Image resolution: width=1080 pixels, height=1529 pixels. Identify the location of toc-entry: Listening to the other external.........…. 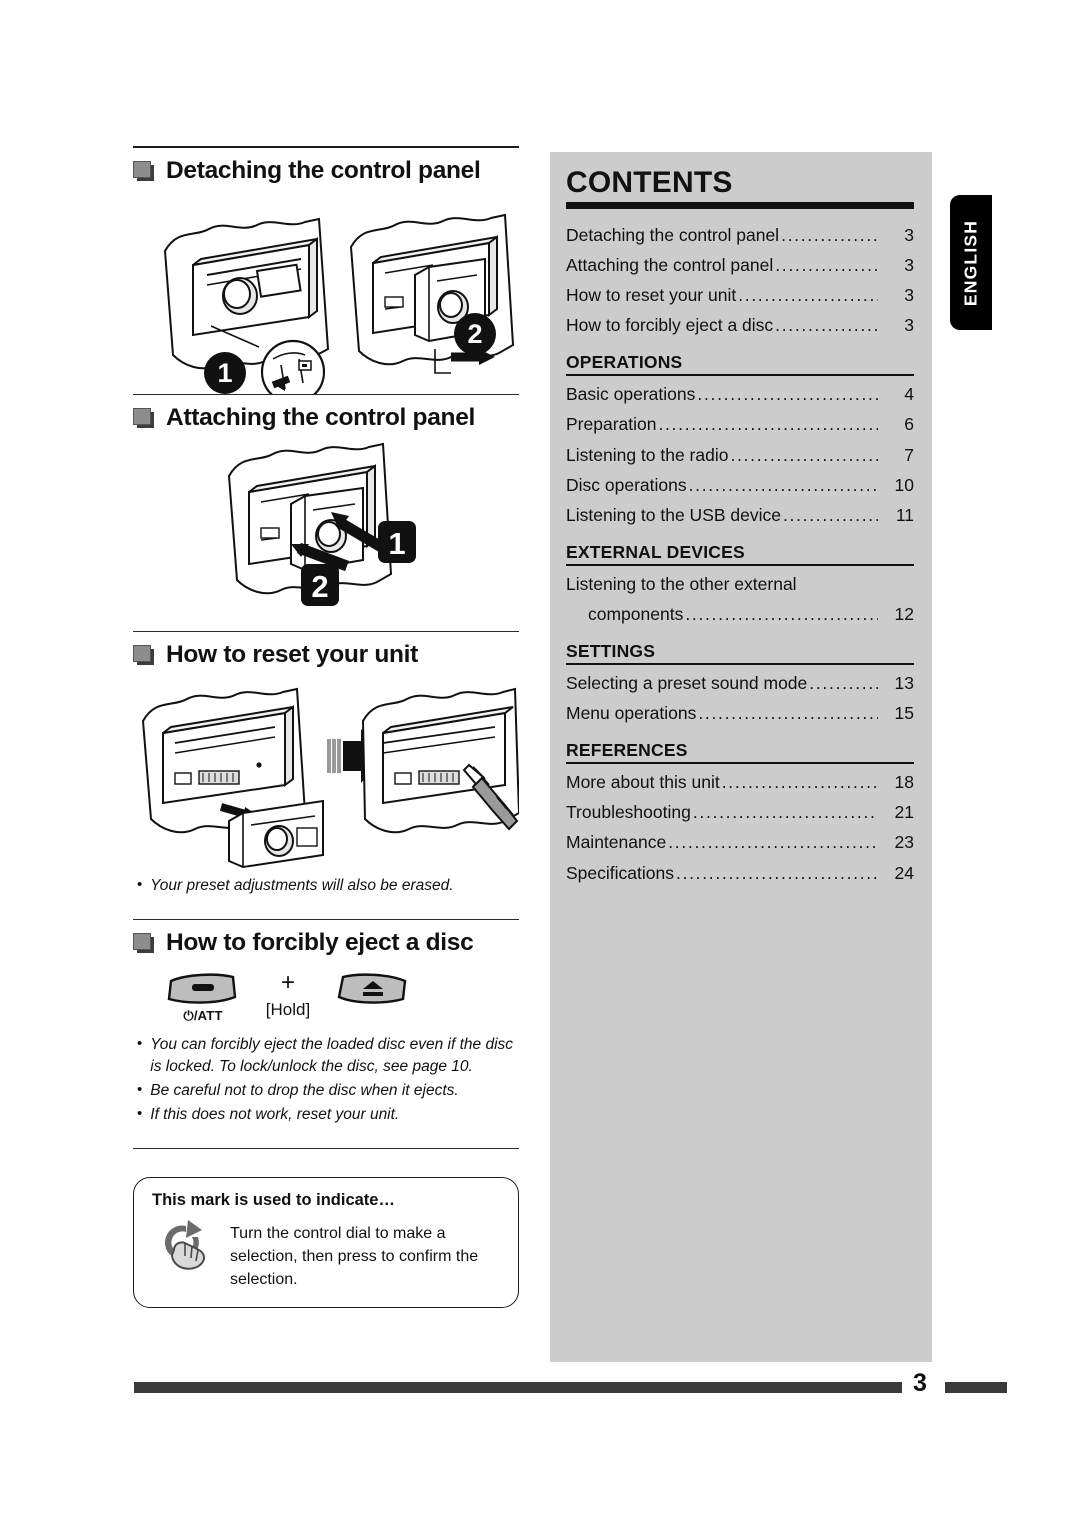
(740, 584).